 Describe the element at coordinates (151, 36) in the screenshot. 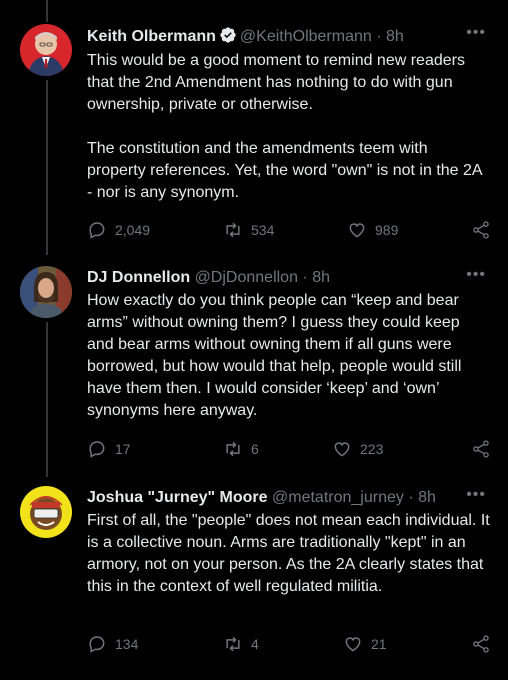

I see `author-name: Keith Olbermann` at that location.